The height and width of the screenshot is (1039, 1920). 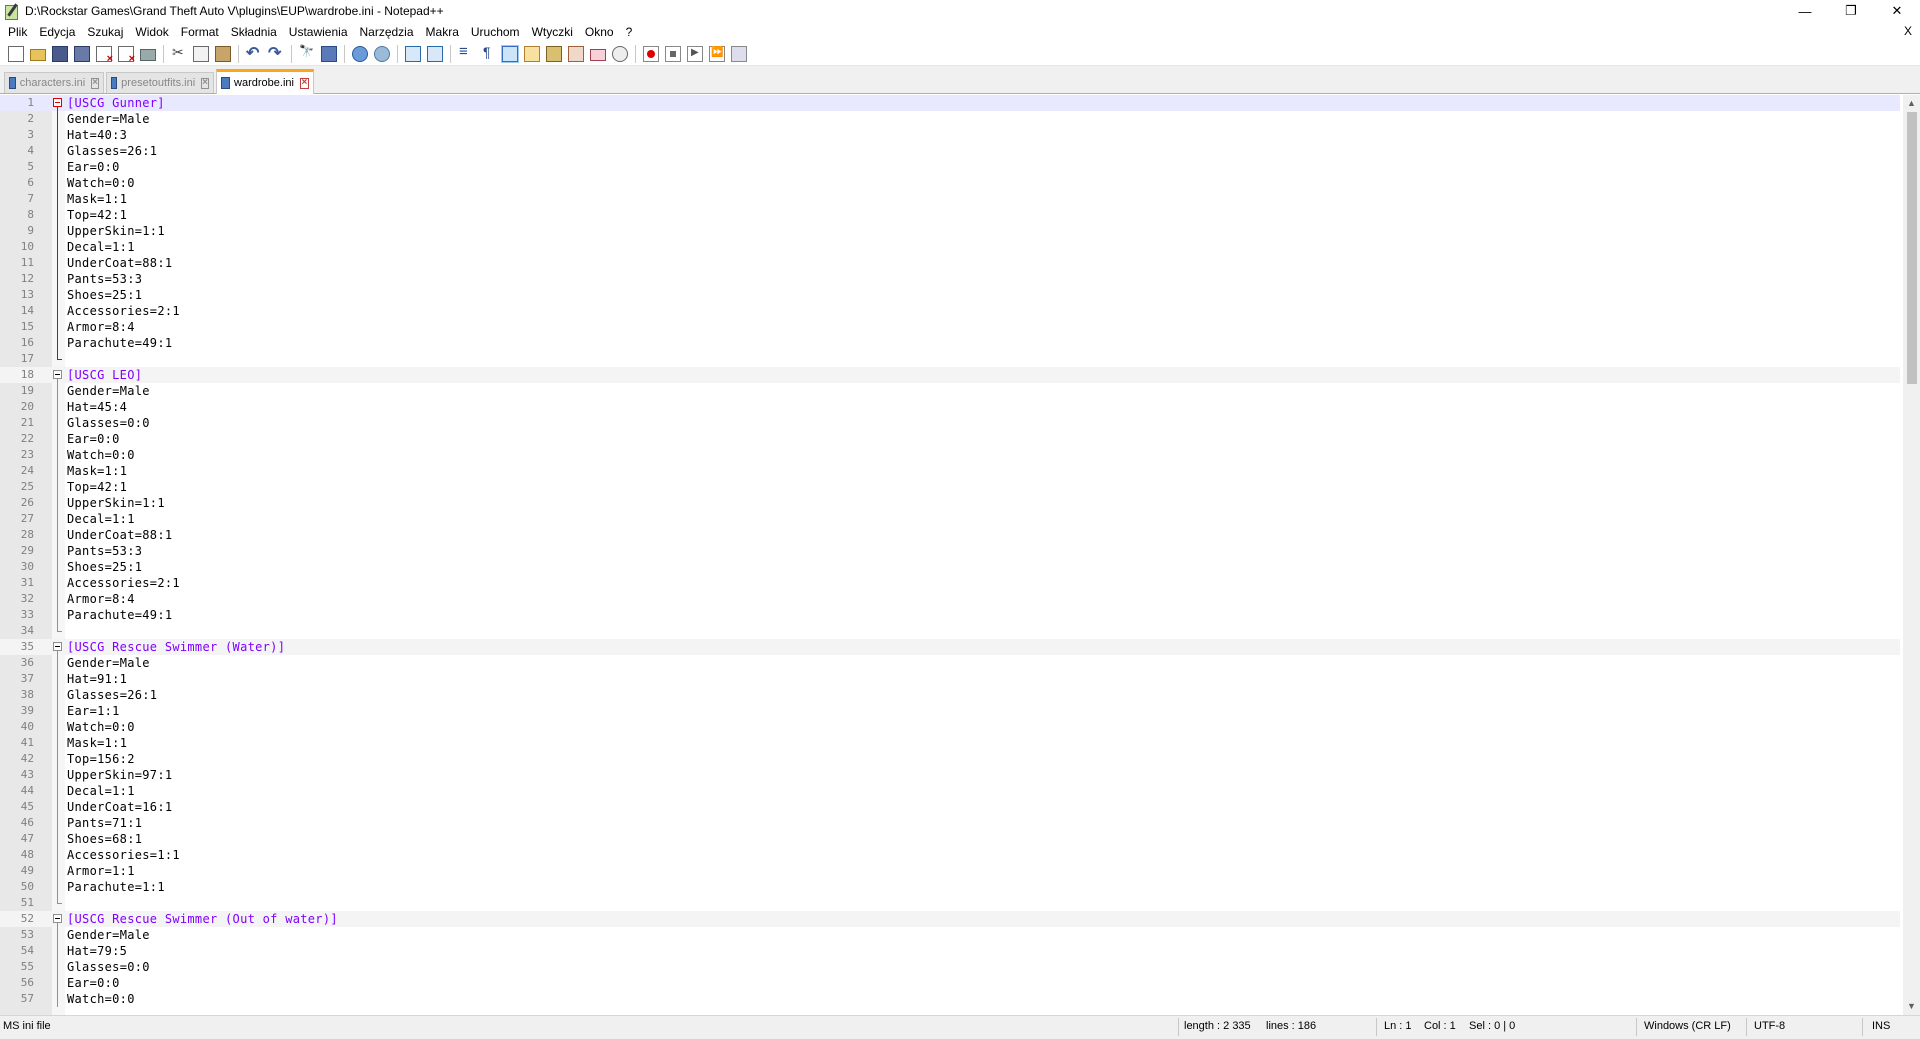 What do you see at coordinates (739, 53) in the screenshot?
I see `save-macro-icon` at bounding box center [739, 53].